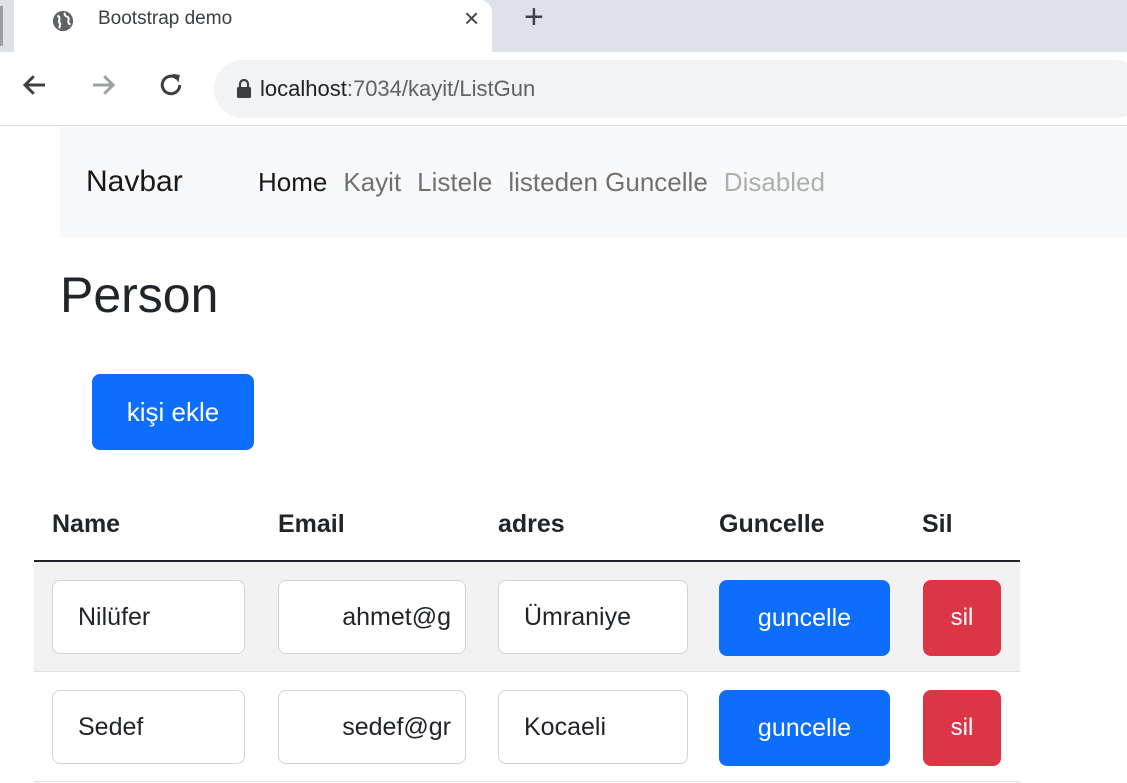  Describe the element at coordinates (372, 182) in the screenshot. I see `nav-link-kayit: Kayit` at that location.